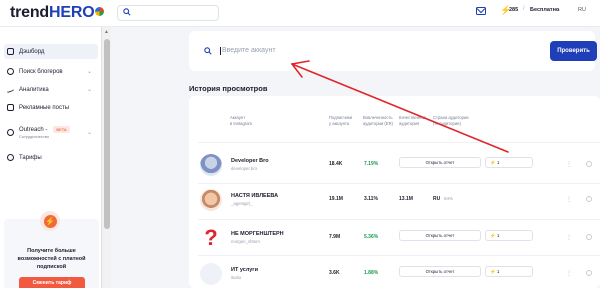 Image resolution: width=600 pixels, height=288 pixels. I want to click on account-name: ИТ услуги, so click(244, 270).